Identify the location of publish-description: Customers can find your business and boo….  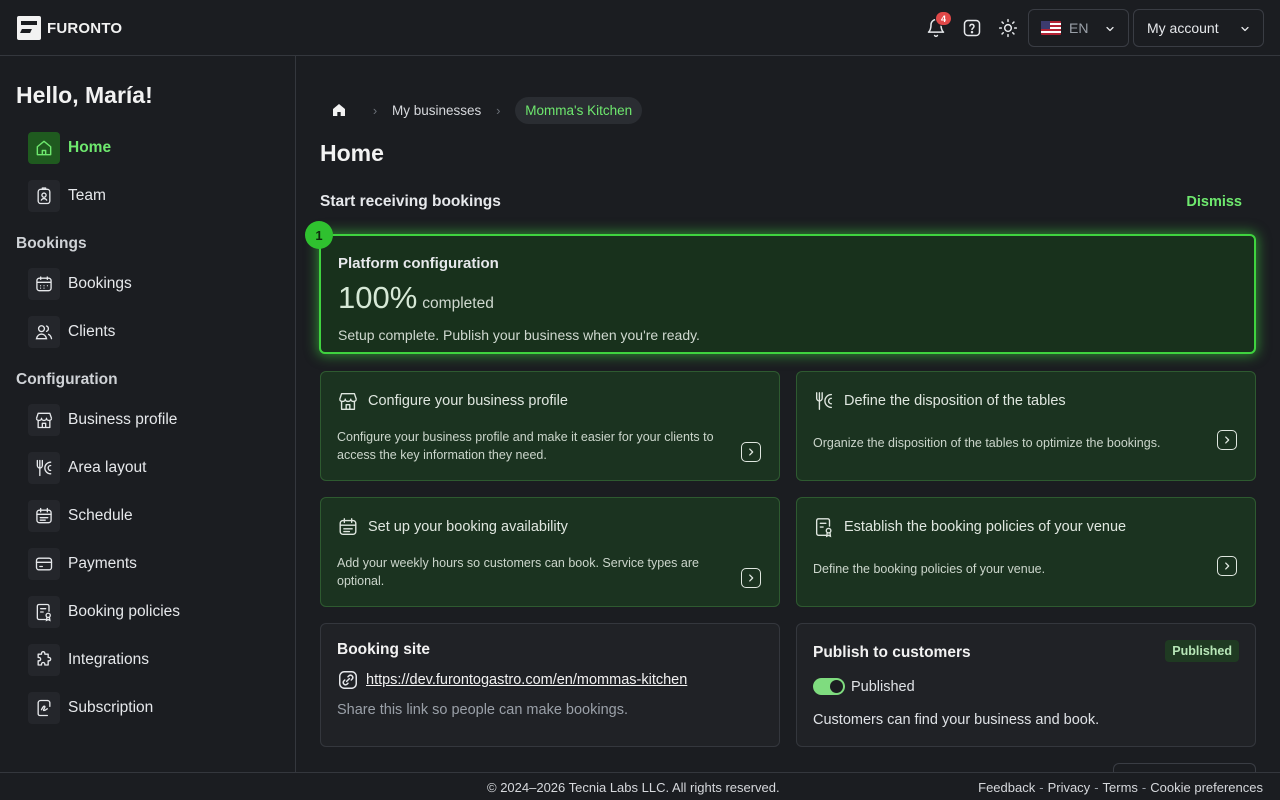
(956, 720).